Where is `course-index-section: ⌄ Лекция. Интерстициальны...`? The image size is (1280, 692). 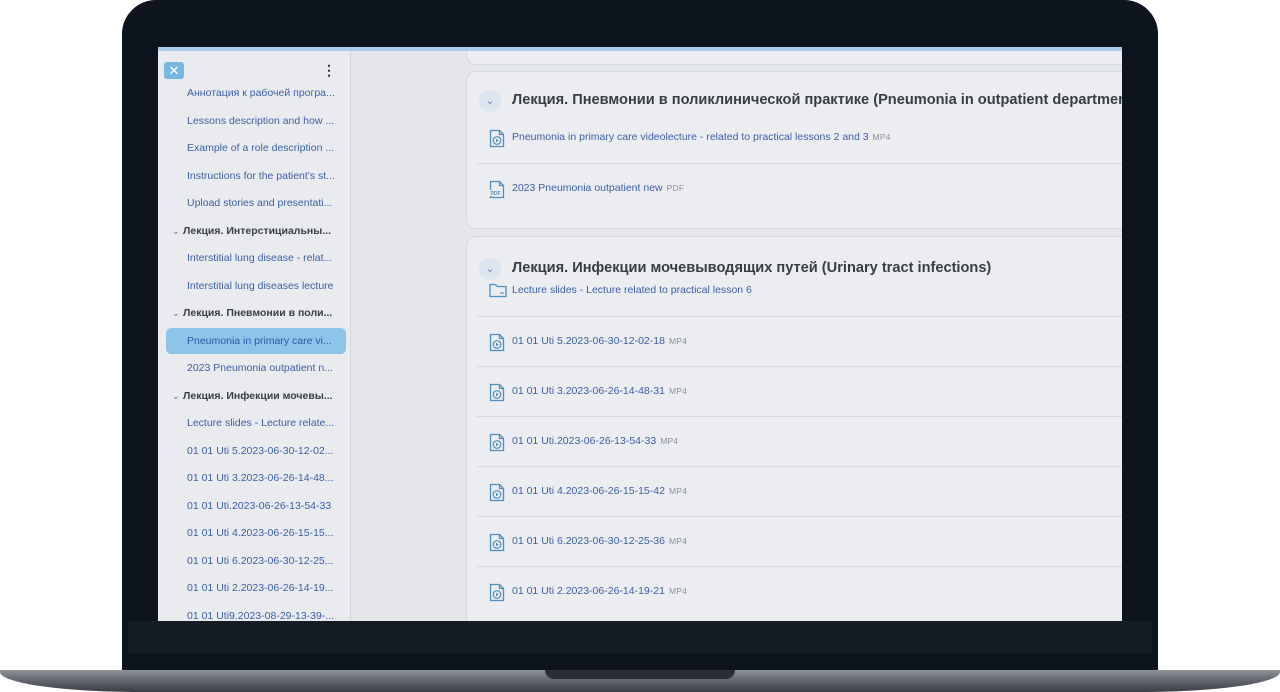
course-index-section: ⌄ Лекция. Интерстициальны... is located at coordinates (256, 231).